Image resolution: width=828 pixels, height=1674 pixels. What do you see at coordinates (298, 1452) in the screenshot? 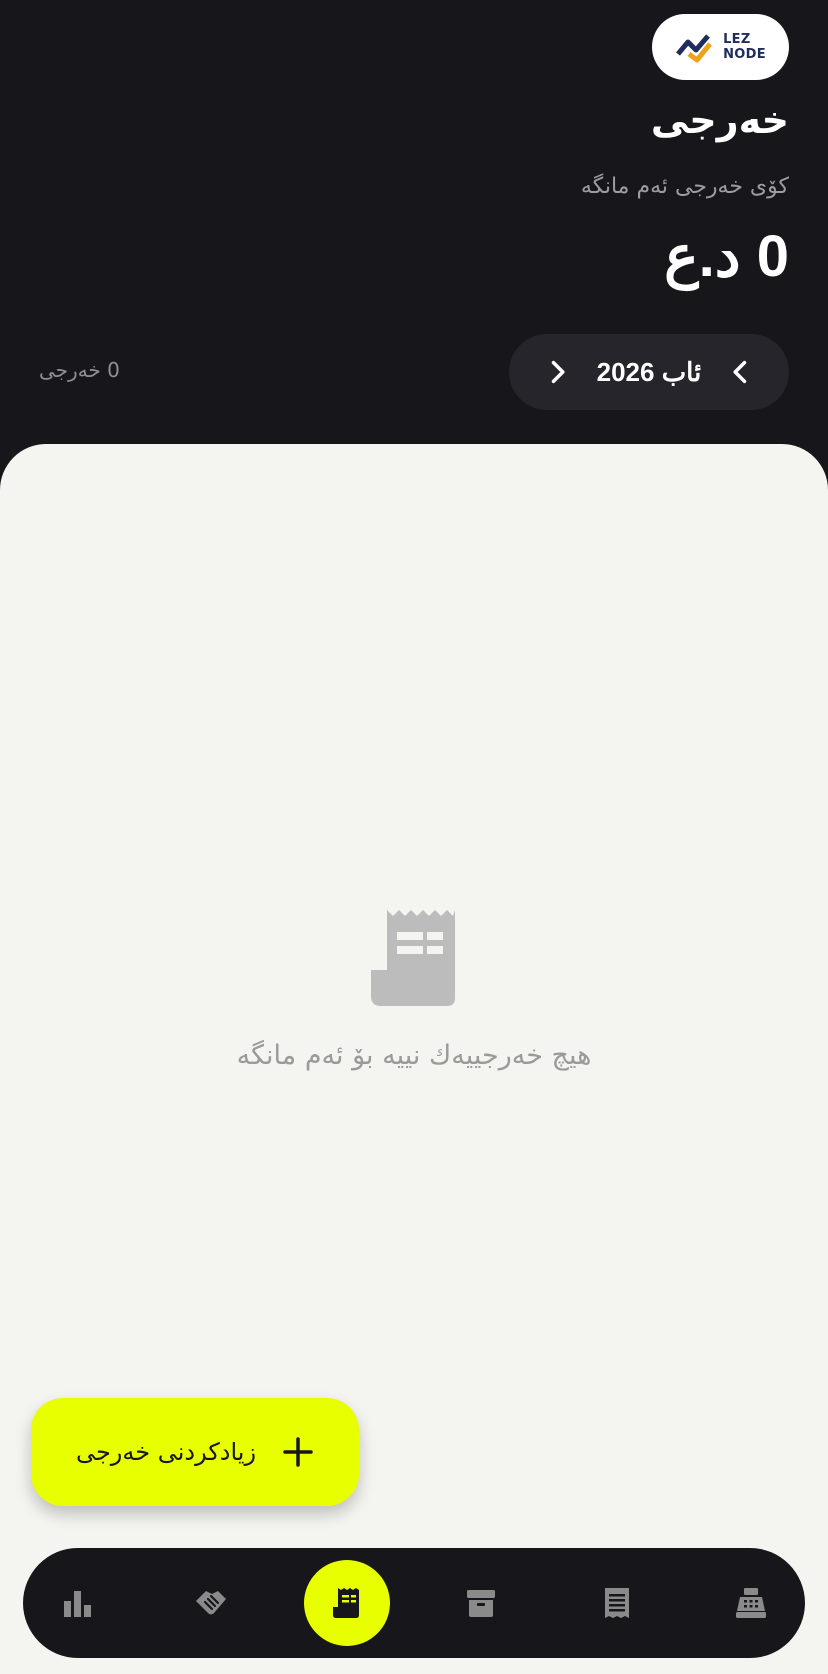
I see `plus-icon` at bounding box center [298, 1452].